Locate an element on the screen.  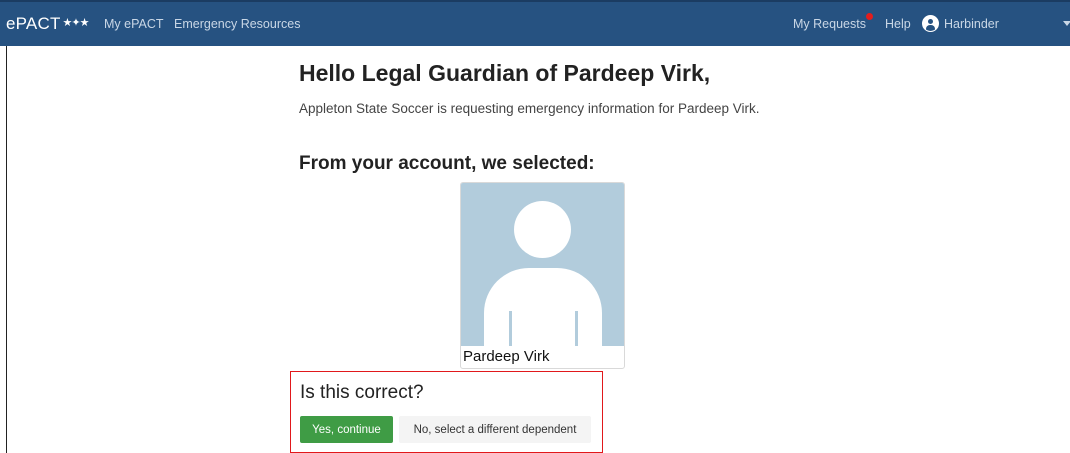
chevron-down-icon is located at coordinates (1066, 23).